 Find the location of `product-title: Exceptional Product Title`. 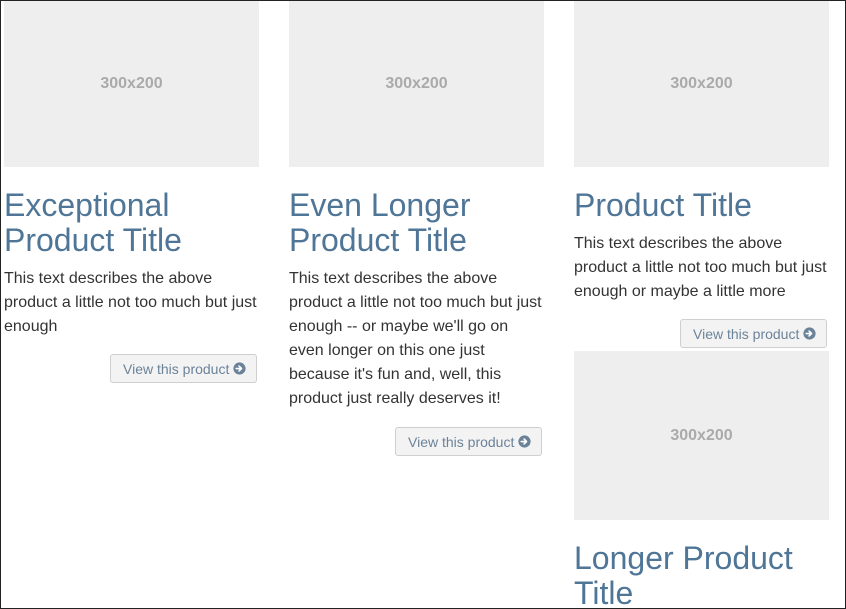

product-title: Exceptional Product Title is located at coordinates (93, 222).